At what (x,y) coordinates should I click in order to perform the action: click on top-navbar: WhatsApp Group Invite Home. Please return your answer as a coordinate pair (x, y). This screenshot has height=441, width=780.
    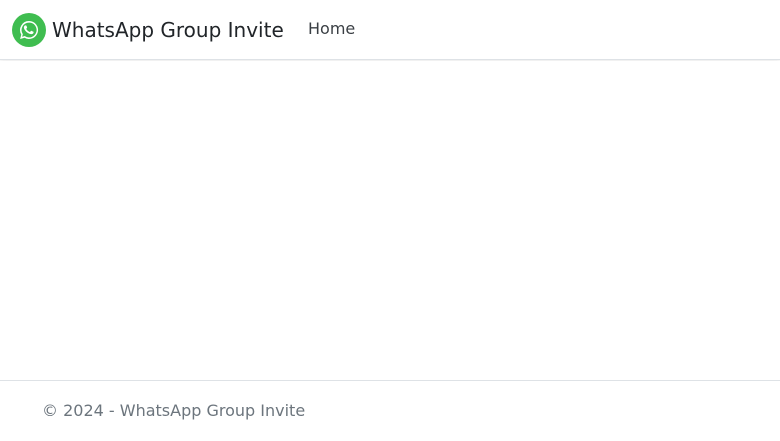
    Looking at the image, I should click on (390, 30).